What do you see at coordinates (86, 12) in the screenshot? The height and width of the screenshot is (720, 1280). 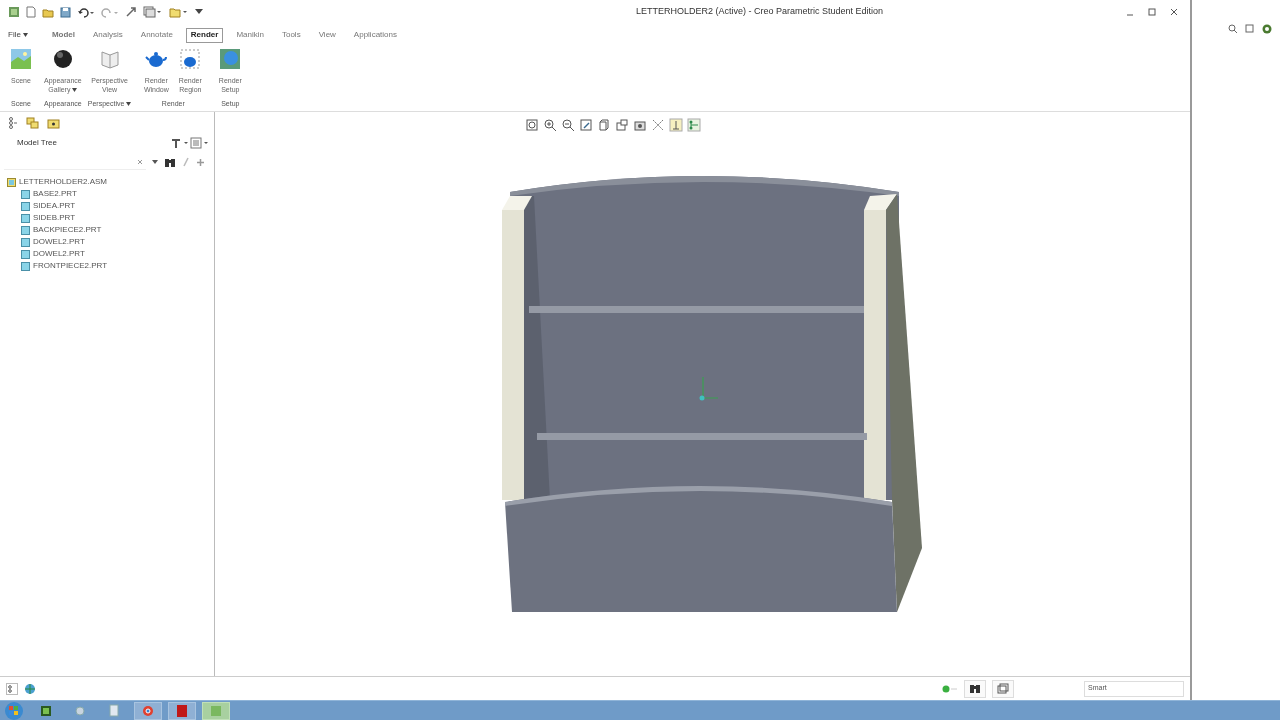 I see `undo-icon` at bounding box center [86, 12].